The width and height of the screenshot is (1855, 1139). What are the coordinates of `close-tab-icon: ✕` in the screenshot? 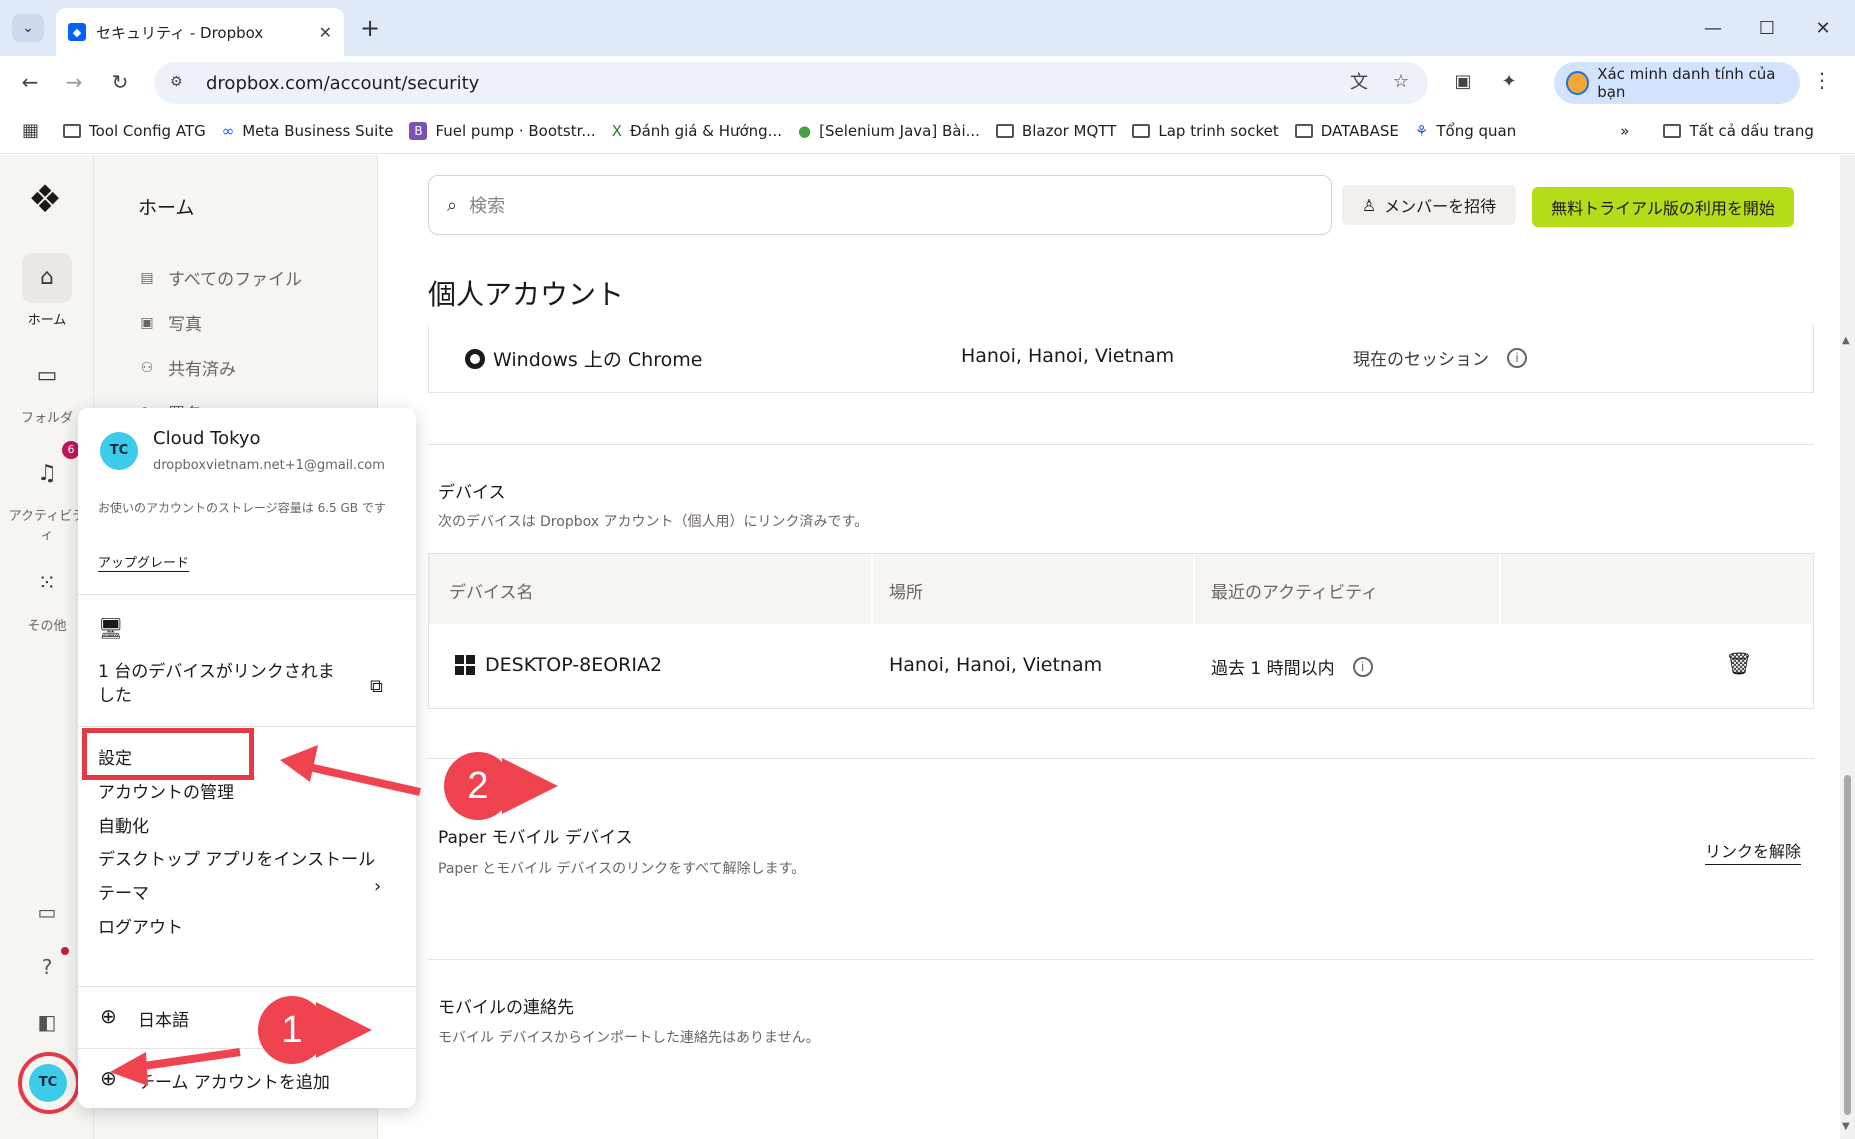 It's located at (325, 32).